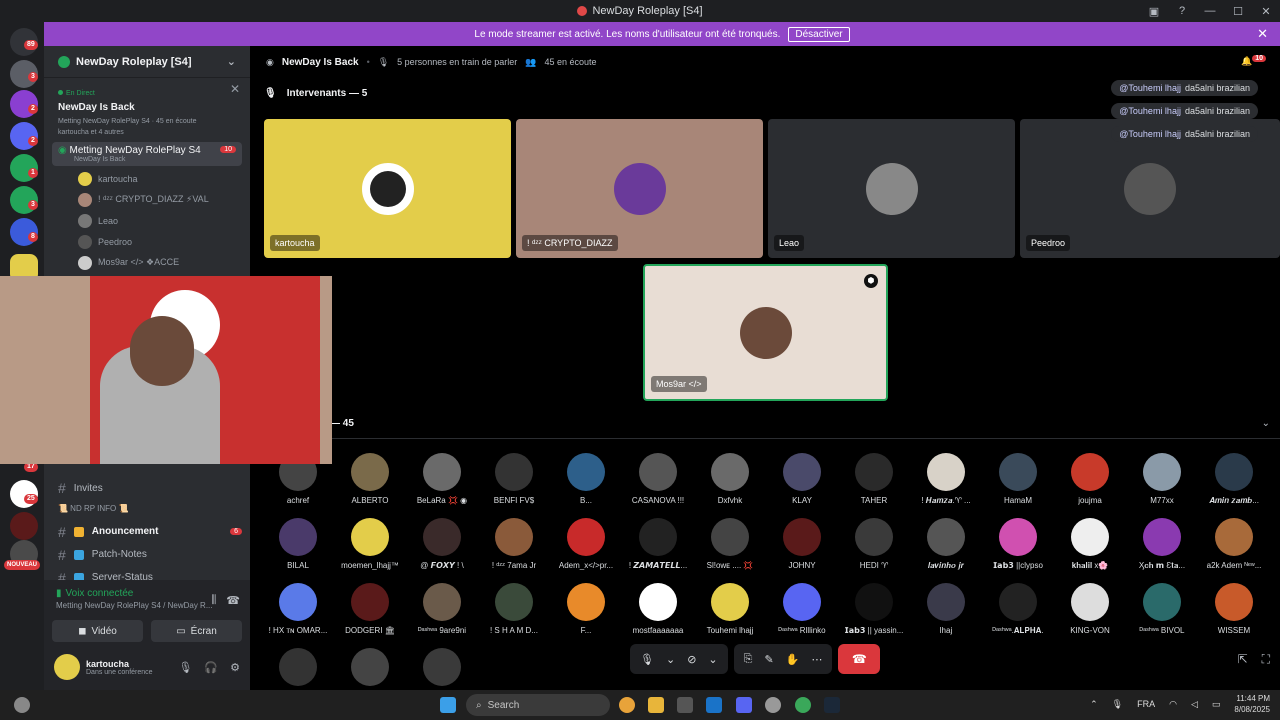 This screenshot has height=720, width=1280. Describe the element at coordinates (1162, 485) in the screenshot. I see `audience-member: M77xx` at that location.